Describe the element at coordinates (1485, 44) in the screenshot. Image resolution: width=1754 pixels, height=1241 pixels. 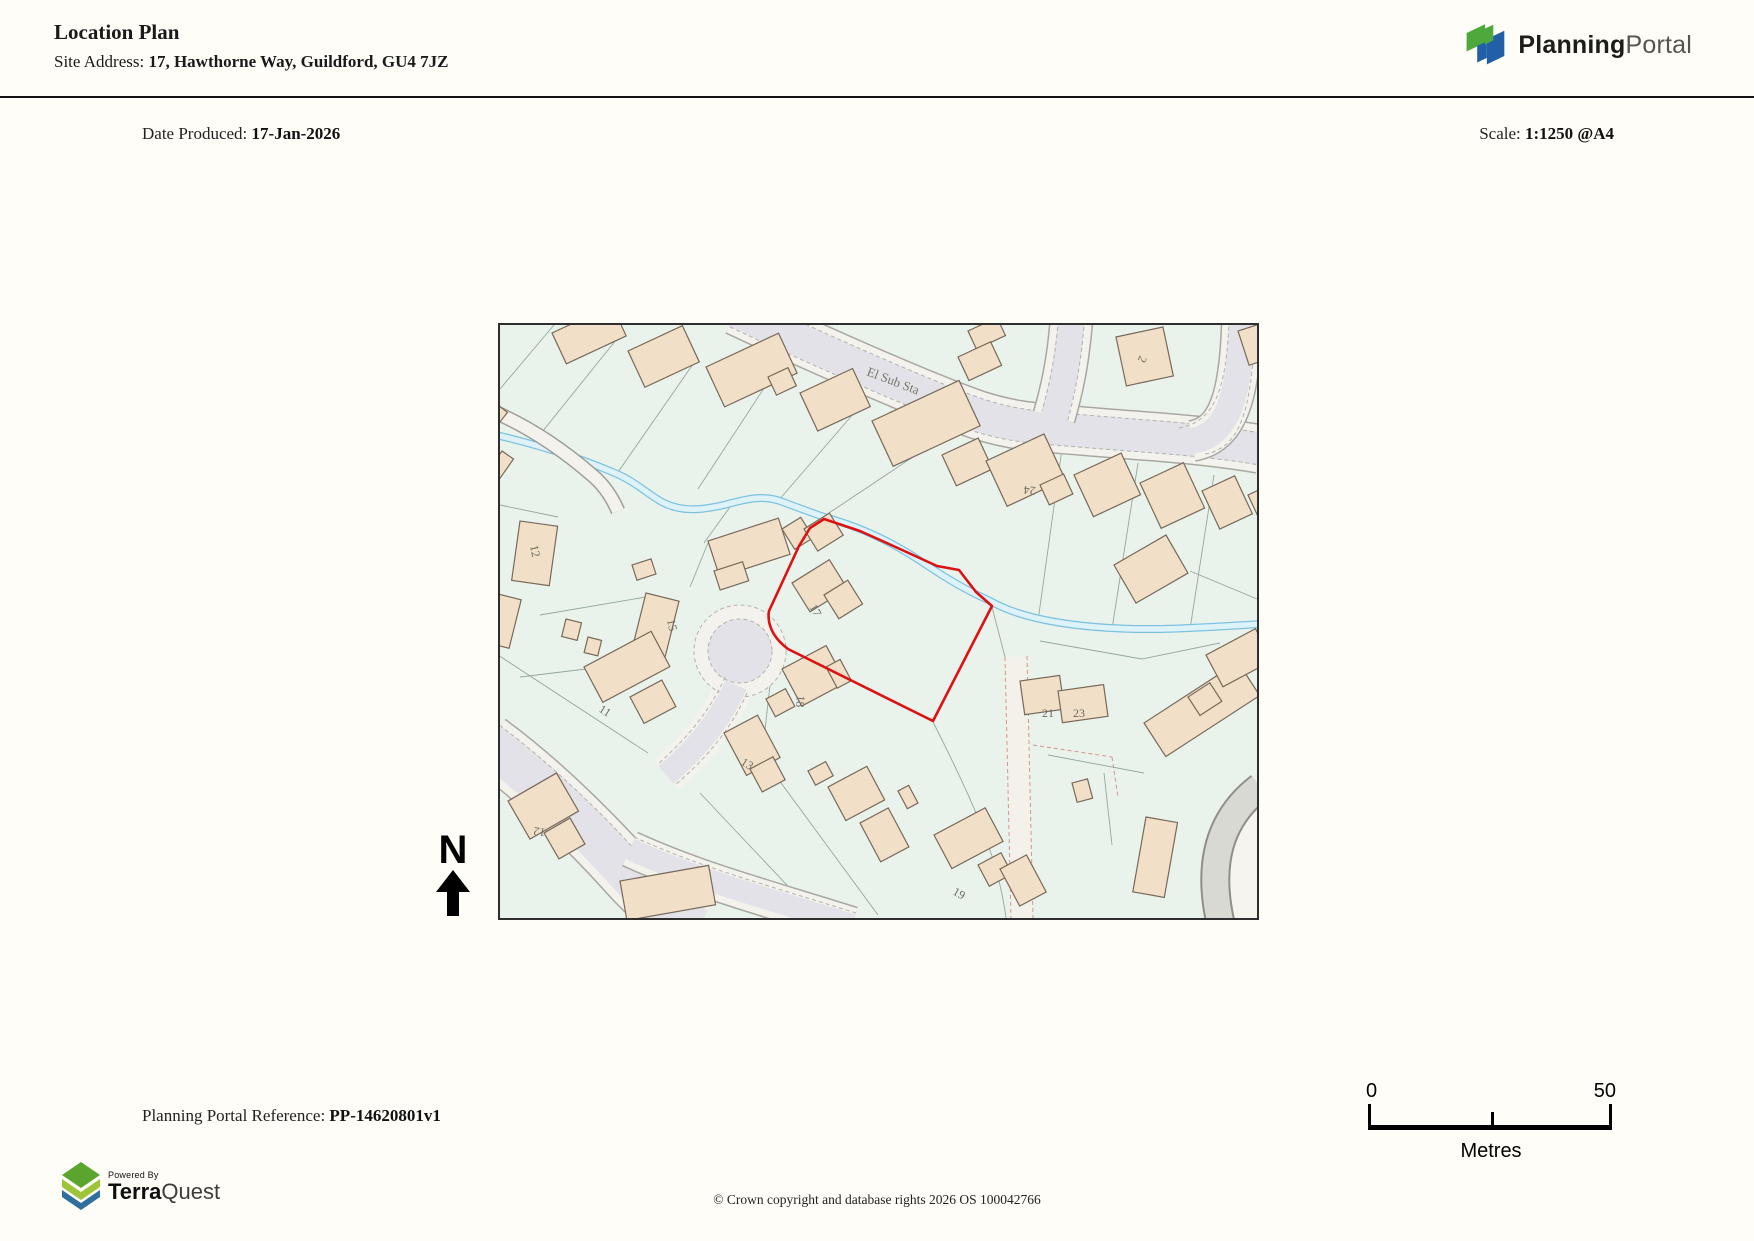
I see `planning-portal-icon` at that location.